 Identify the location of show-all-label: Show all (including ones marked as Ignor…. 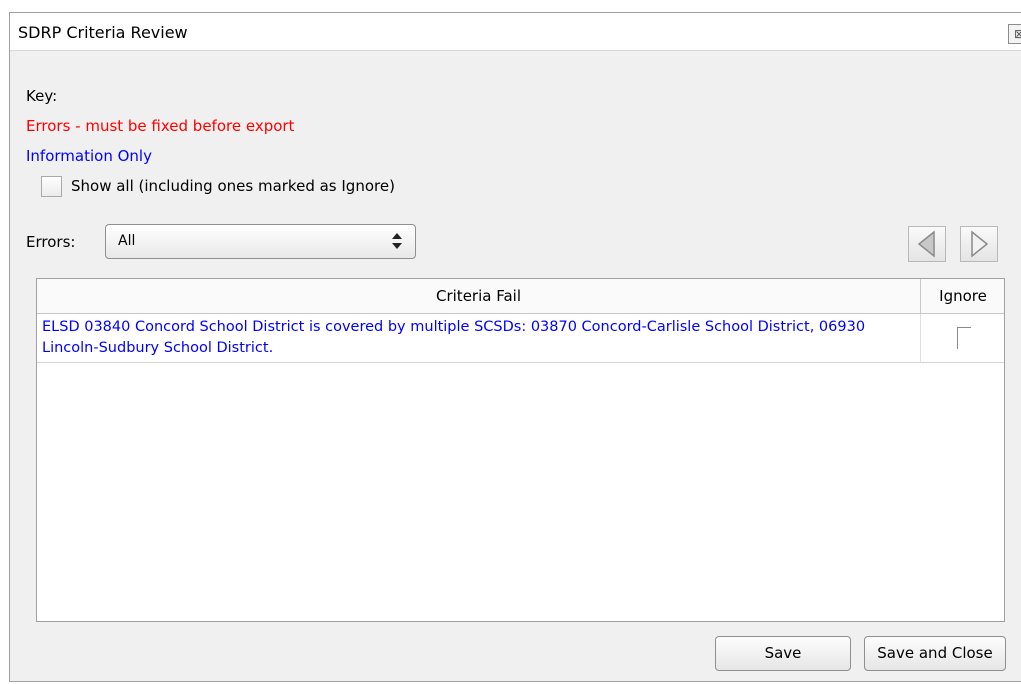
(233, 186).